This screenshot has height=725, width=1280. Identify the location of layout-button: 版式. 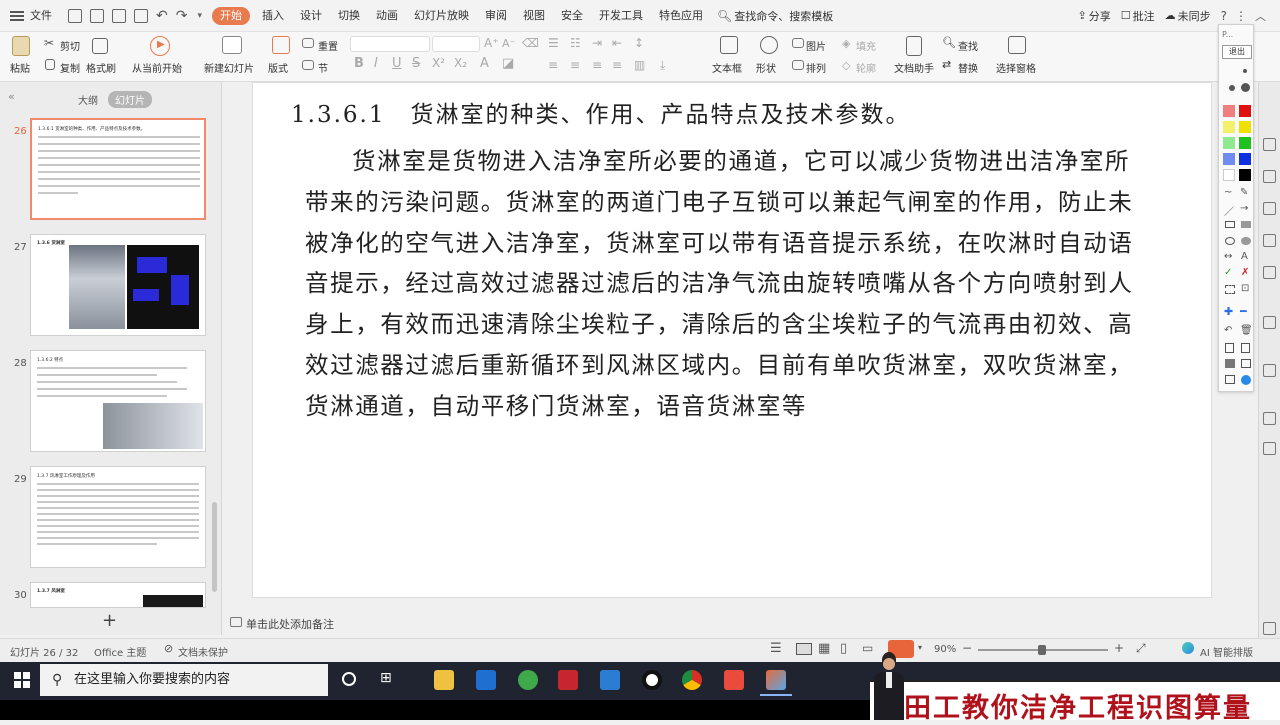
(278, 67).